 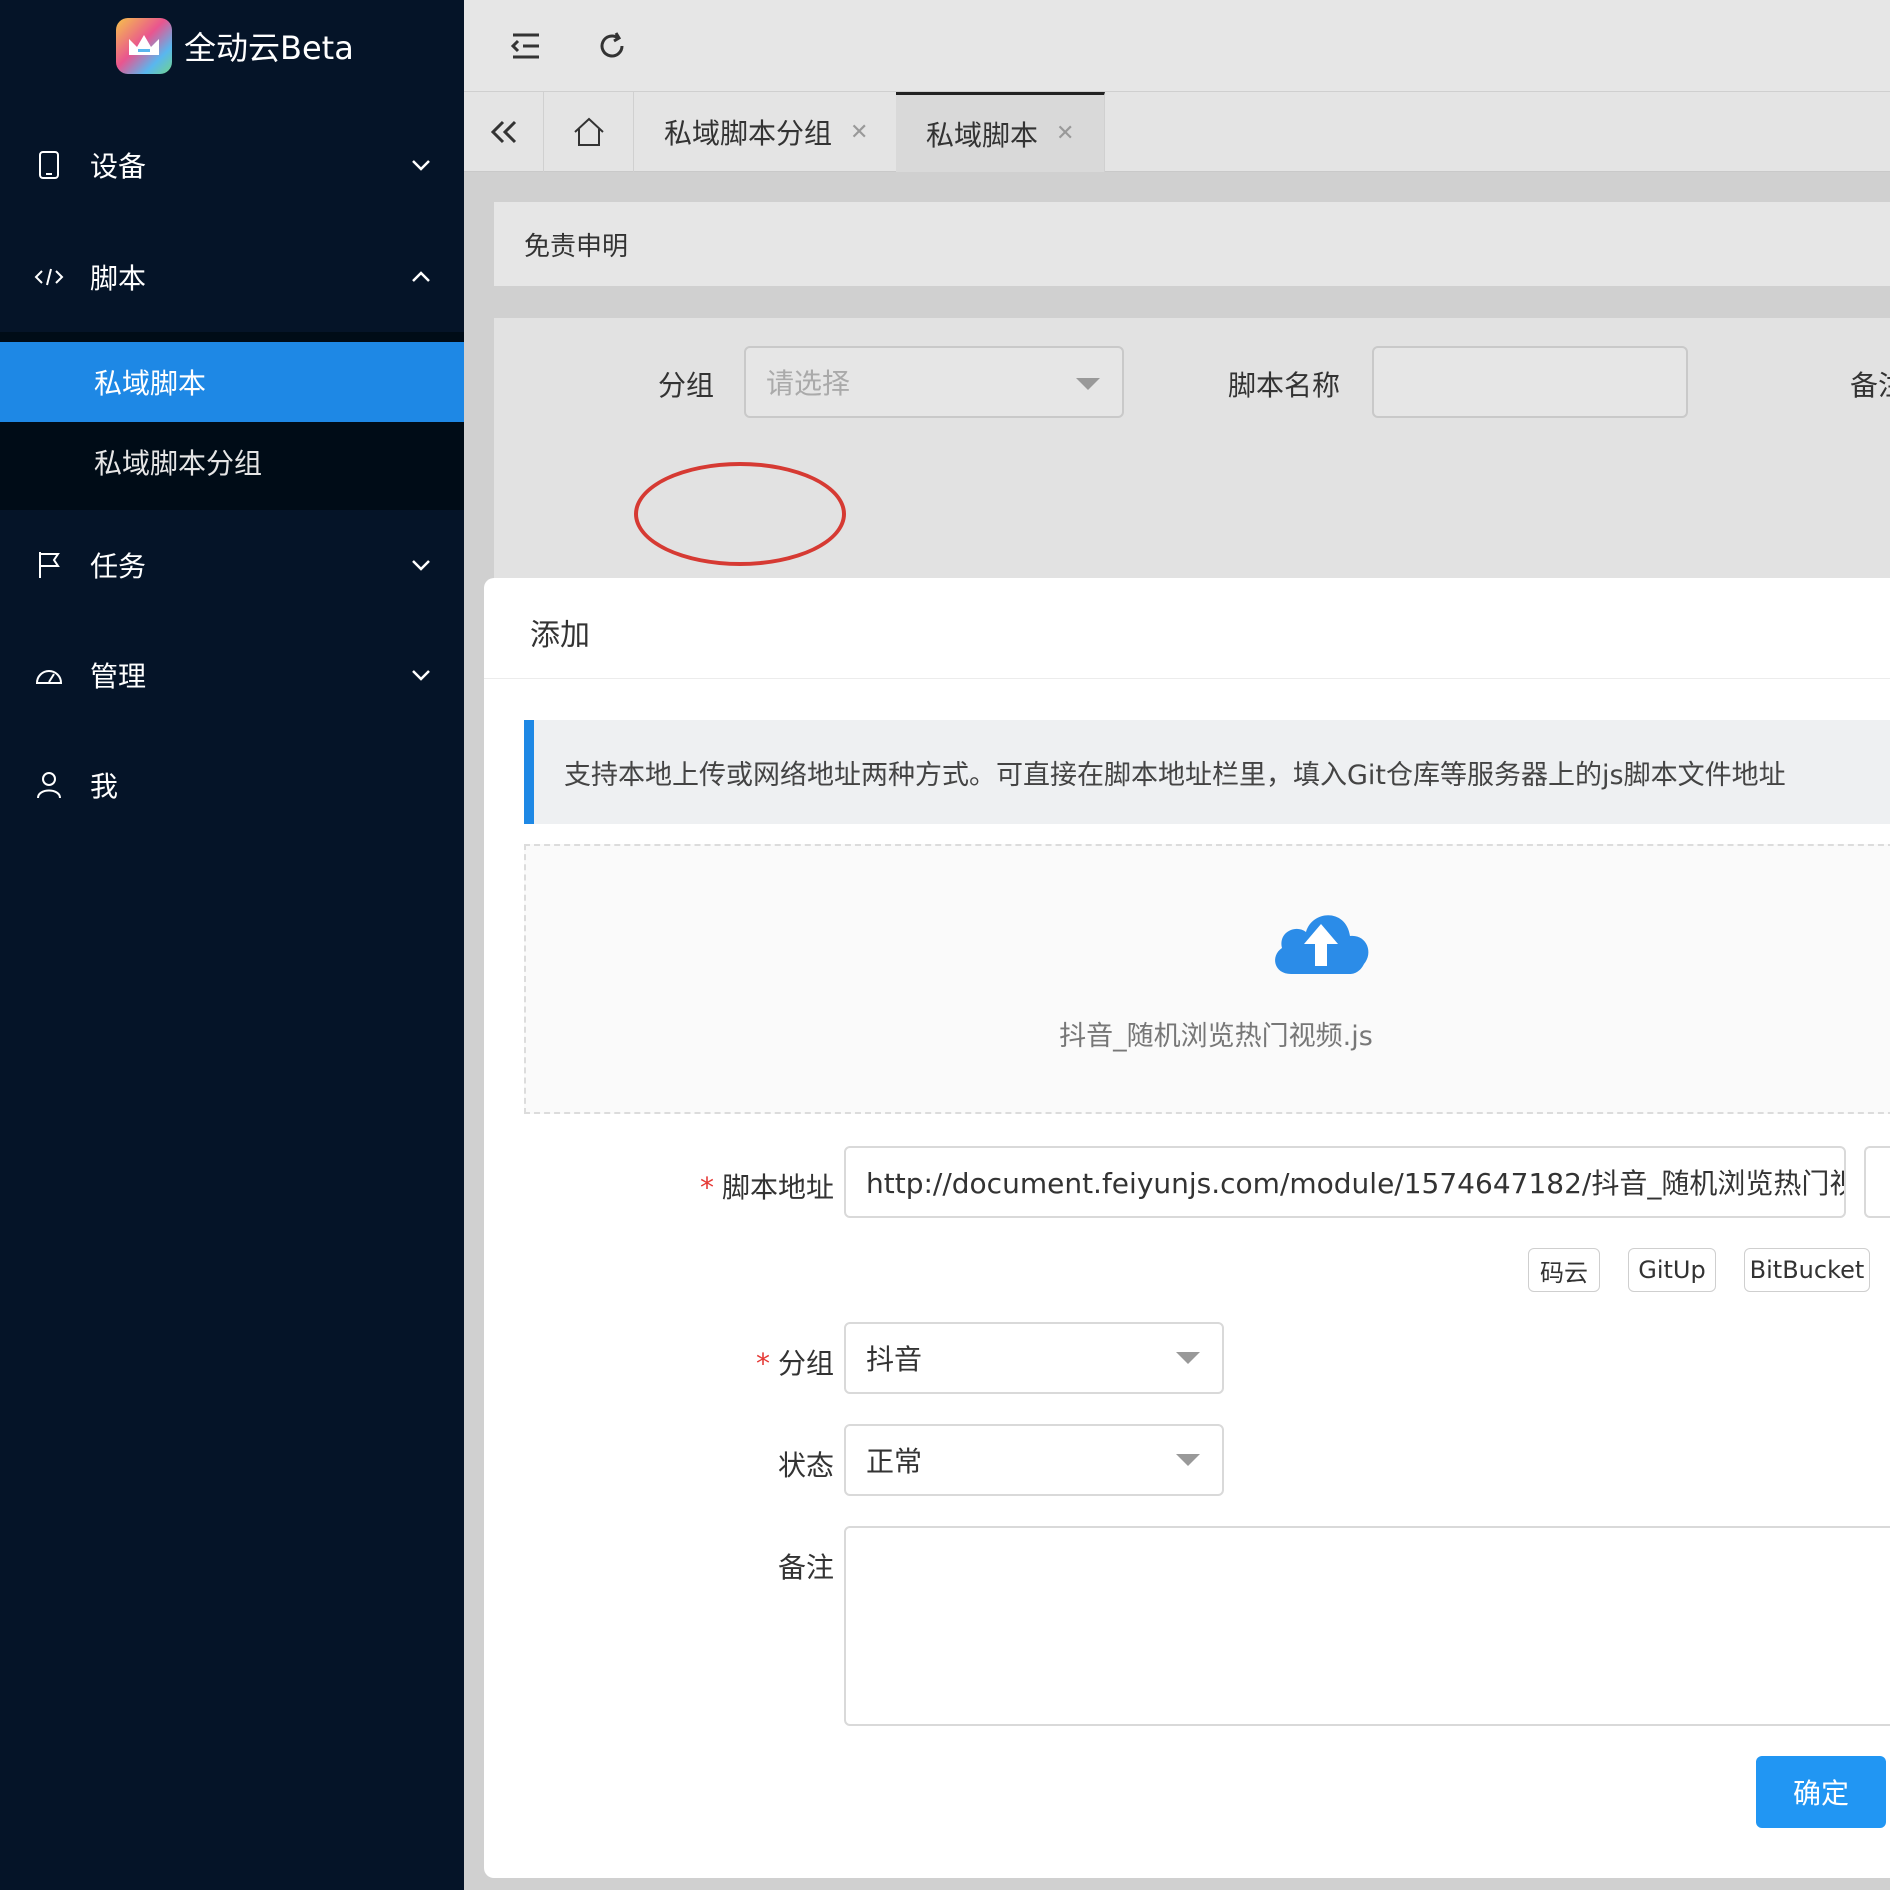 I want to click on source-button-bitbucket: BitBucket, so click(x=1807, y=1270).